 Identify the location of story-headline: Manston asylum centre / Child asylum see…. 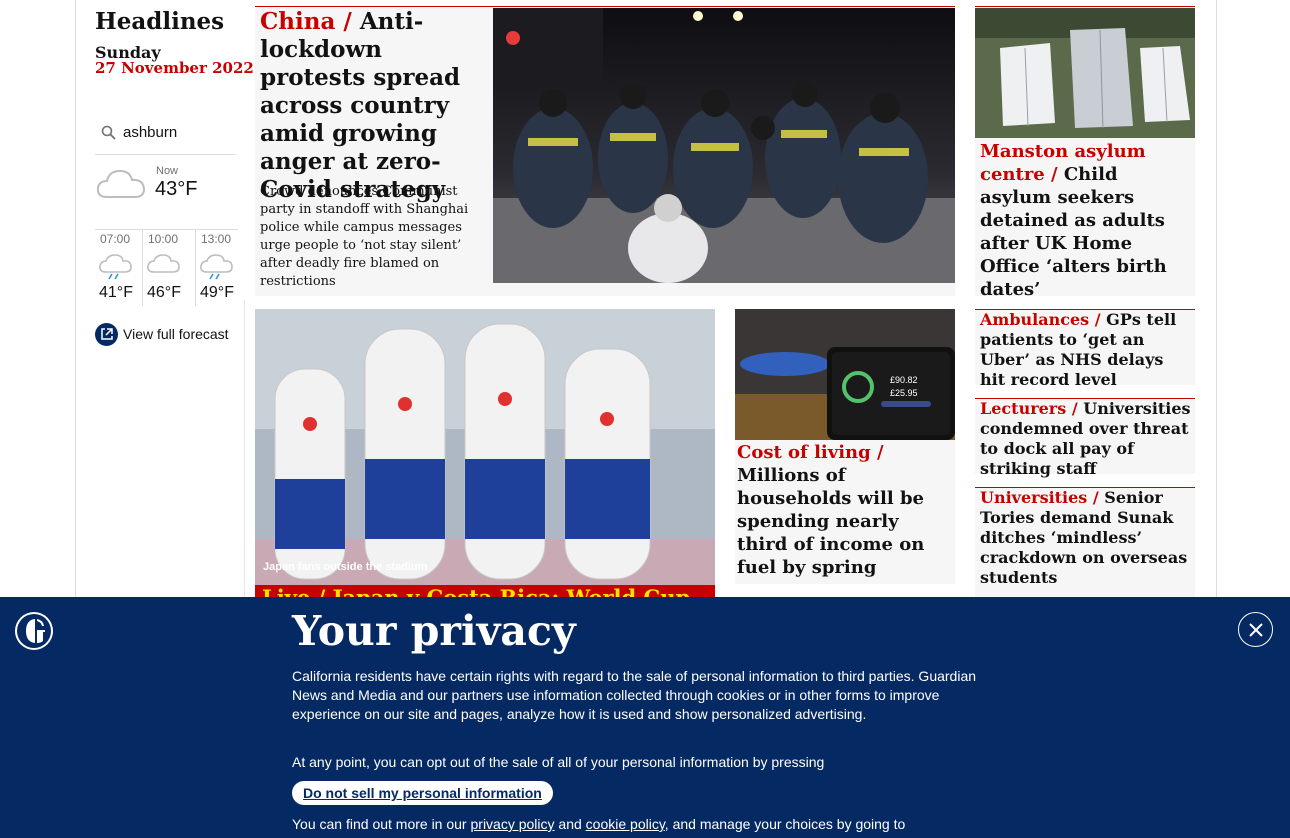
(1082, 220).